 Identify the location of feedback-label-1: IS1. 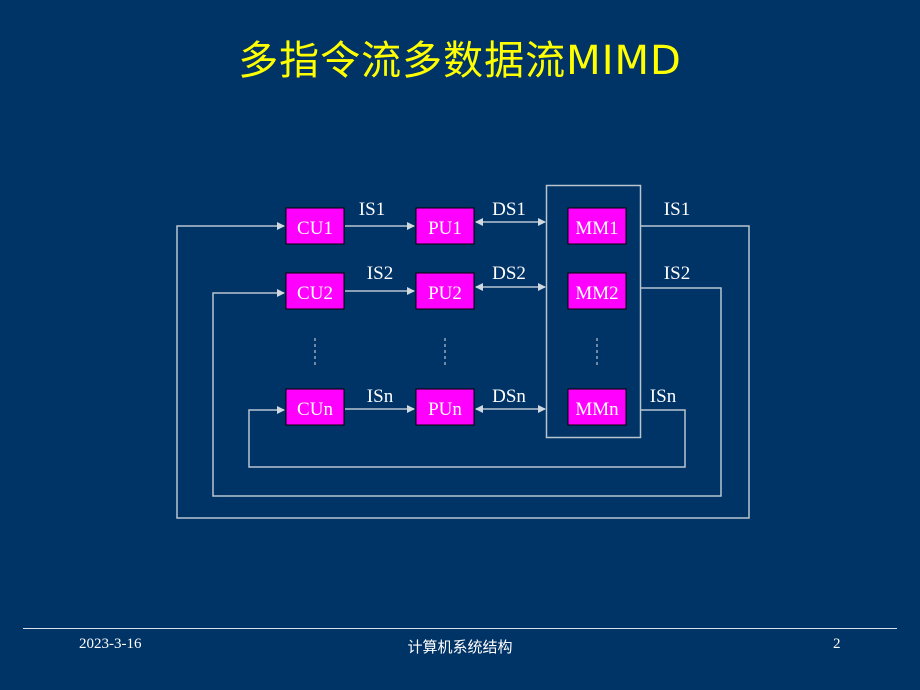
(677, 209).